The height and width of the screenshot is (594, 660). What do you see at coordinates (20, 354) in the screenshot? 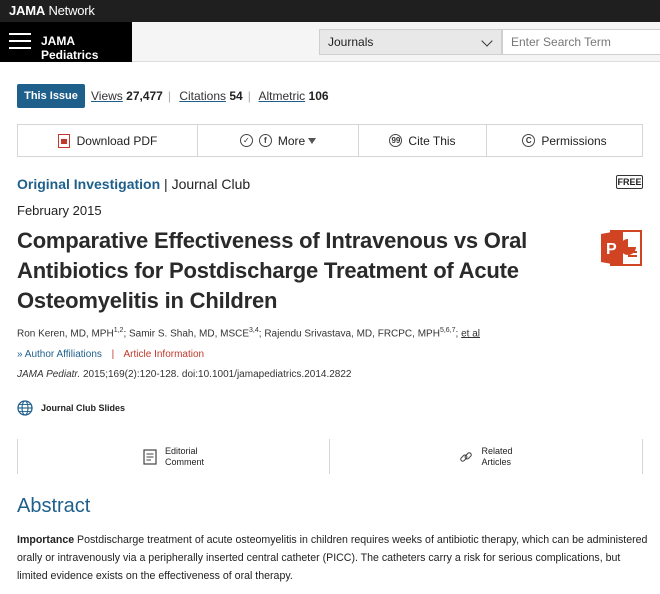
I see `double-chevron-right-icon: »` at bounding box center [20, 354].